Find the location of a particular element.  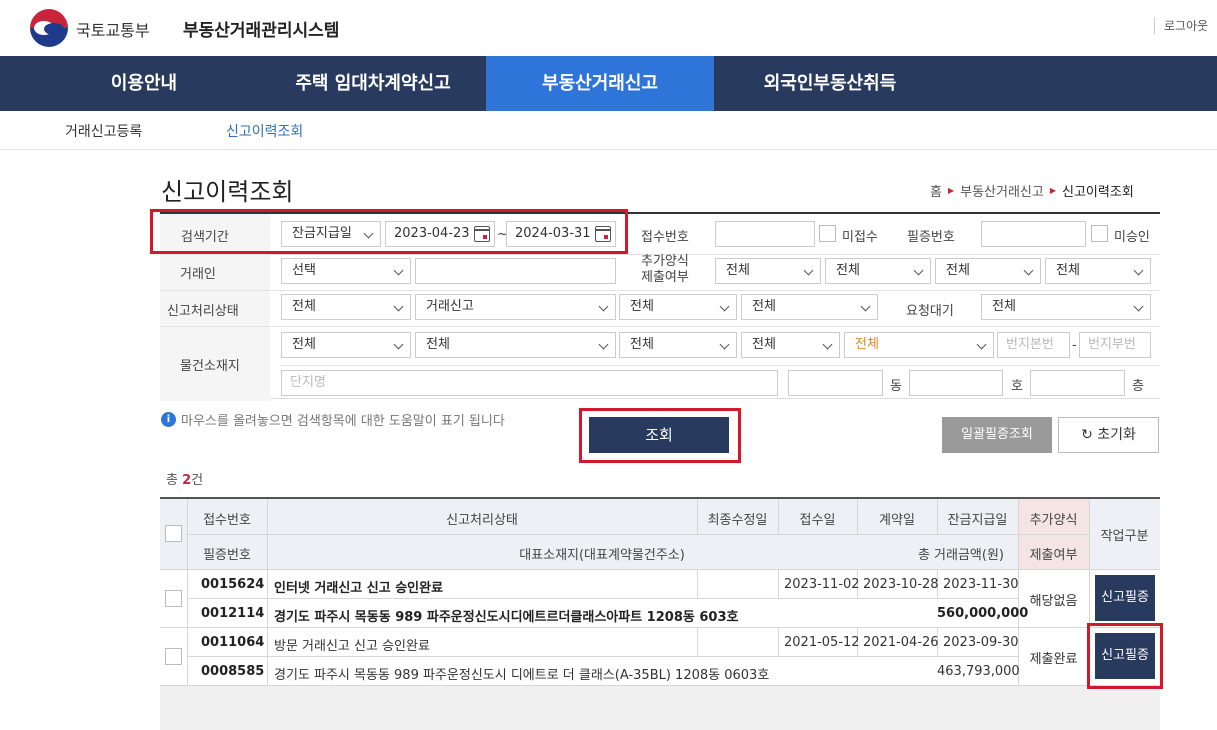

receipt-date: 2023-11-02 is located at coordinates (822, 584).